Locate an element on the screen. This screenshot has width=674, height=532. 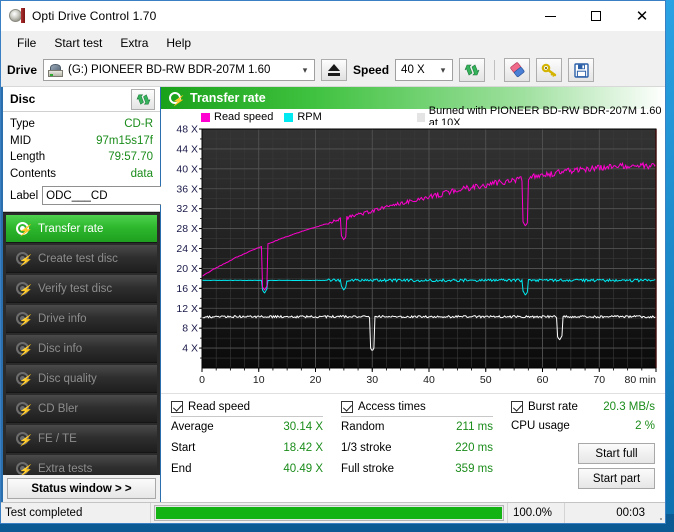
maximize-button is located at coordinates (596, 16).